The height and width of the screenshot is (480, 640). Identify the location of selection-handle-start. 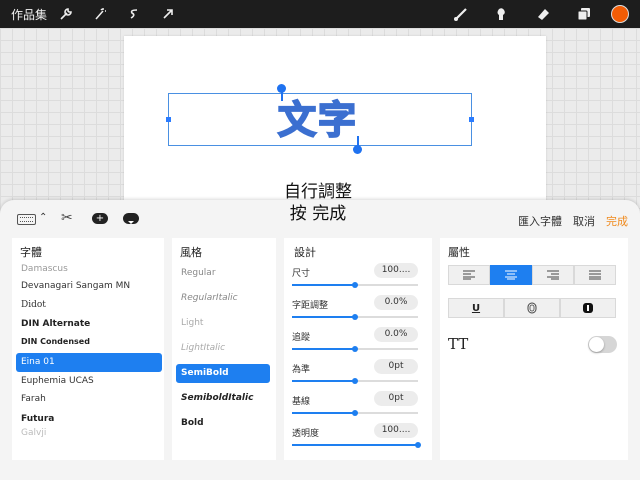
(281, 88).